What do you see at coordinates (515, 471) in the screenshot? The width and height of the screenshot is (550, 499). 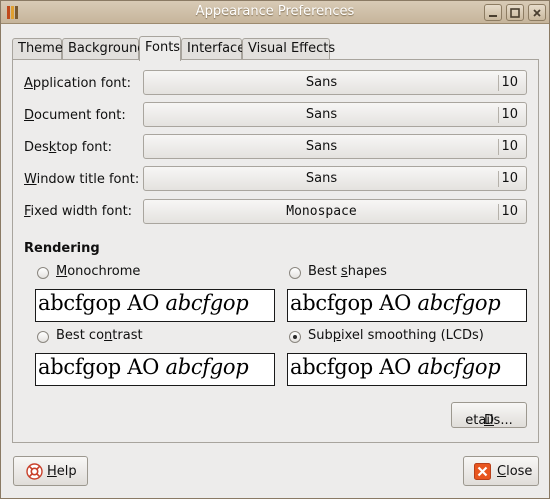 I see `close-label: Close` at bounding box center [515, 471].